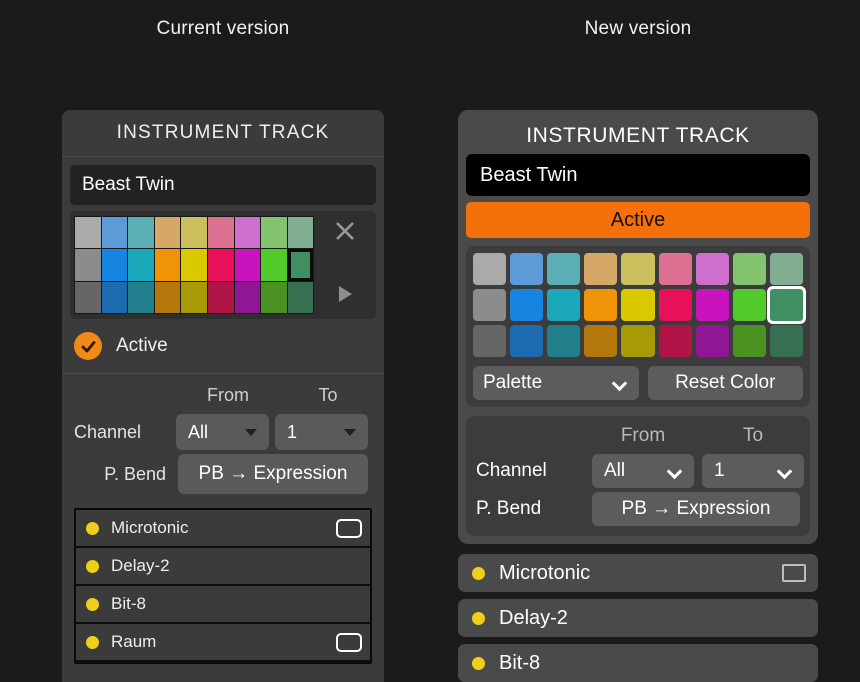  I want to click on plugin-list-current: Microtonic Delay-2 Bit-8 Raum, so click(223, 586).